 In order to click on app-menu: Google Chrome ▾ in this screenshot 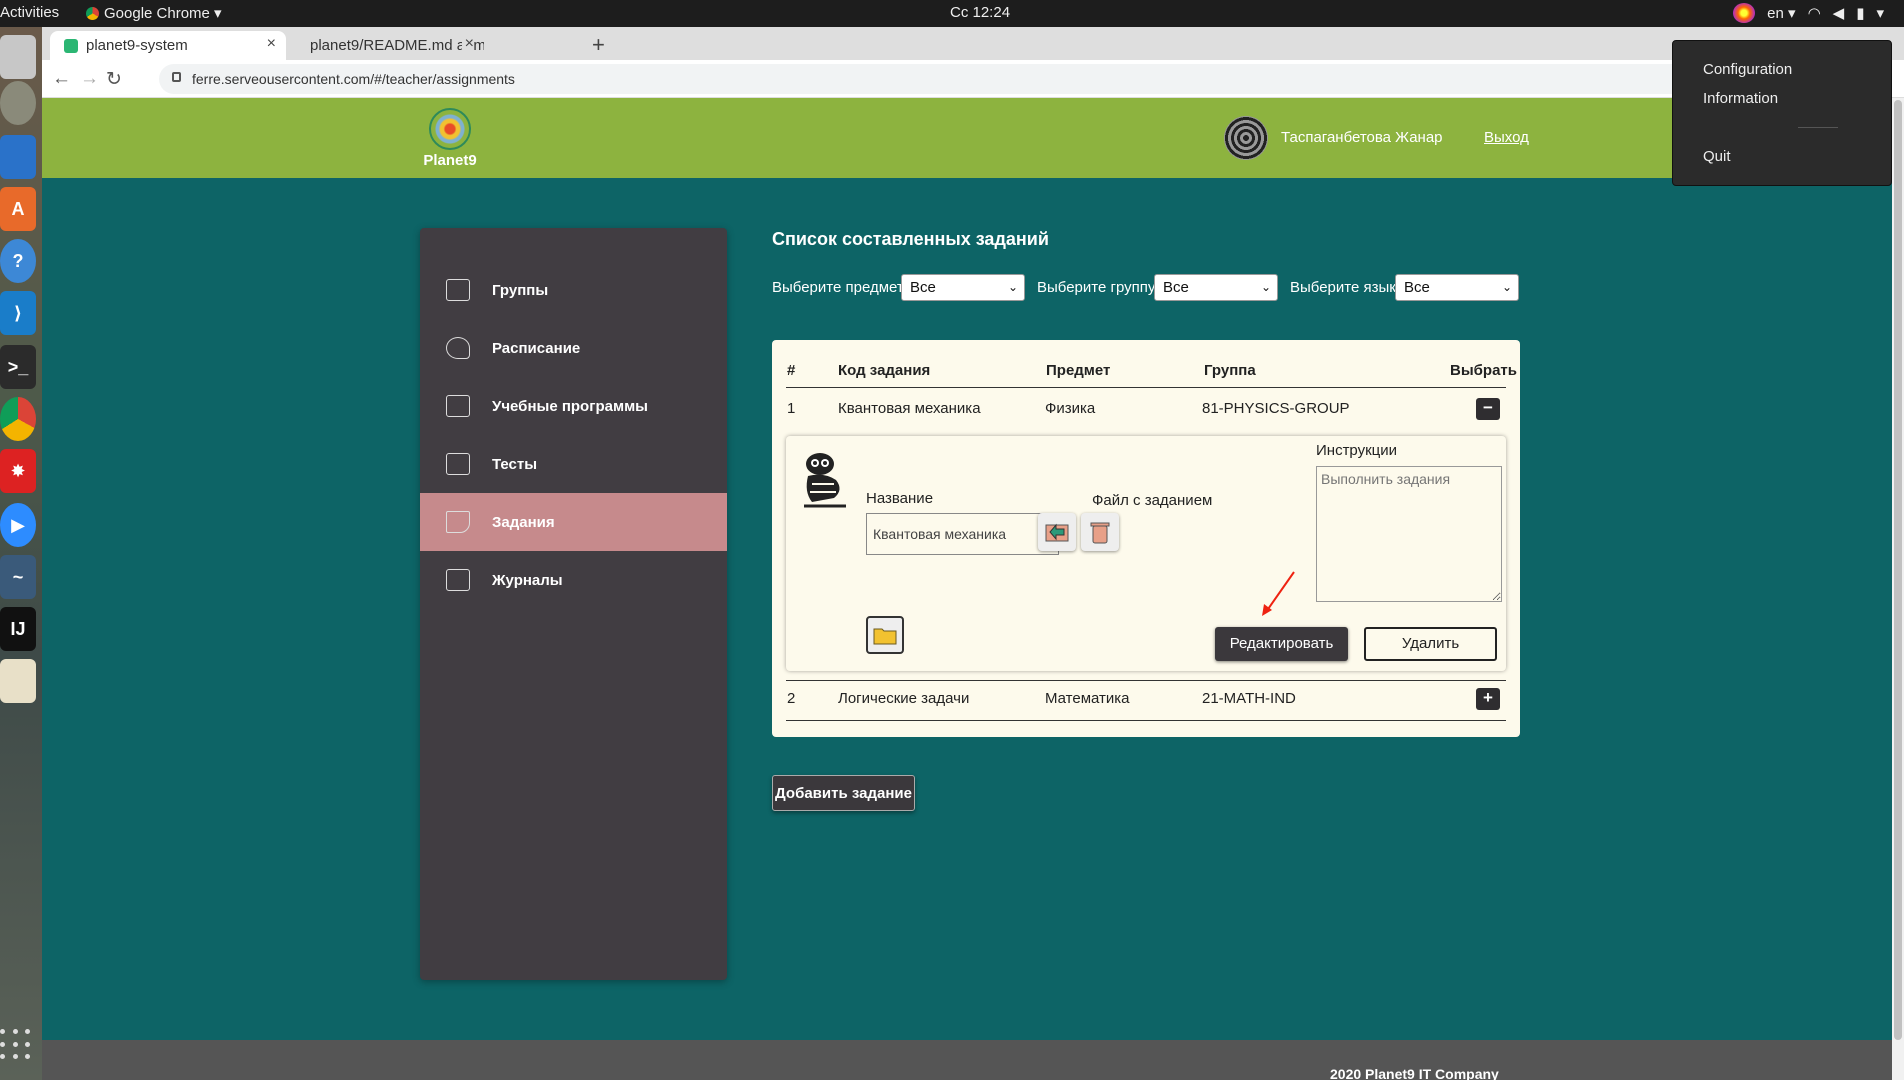, I will do `click(154, 13)`.